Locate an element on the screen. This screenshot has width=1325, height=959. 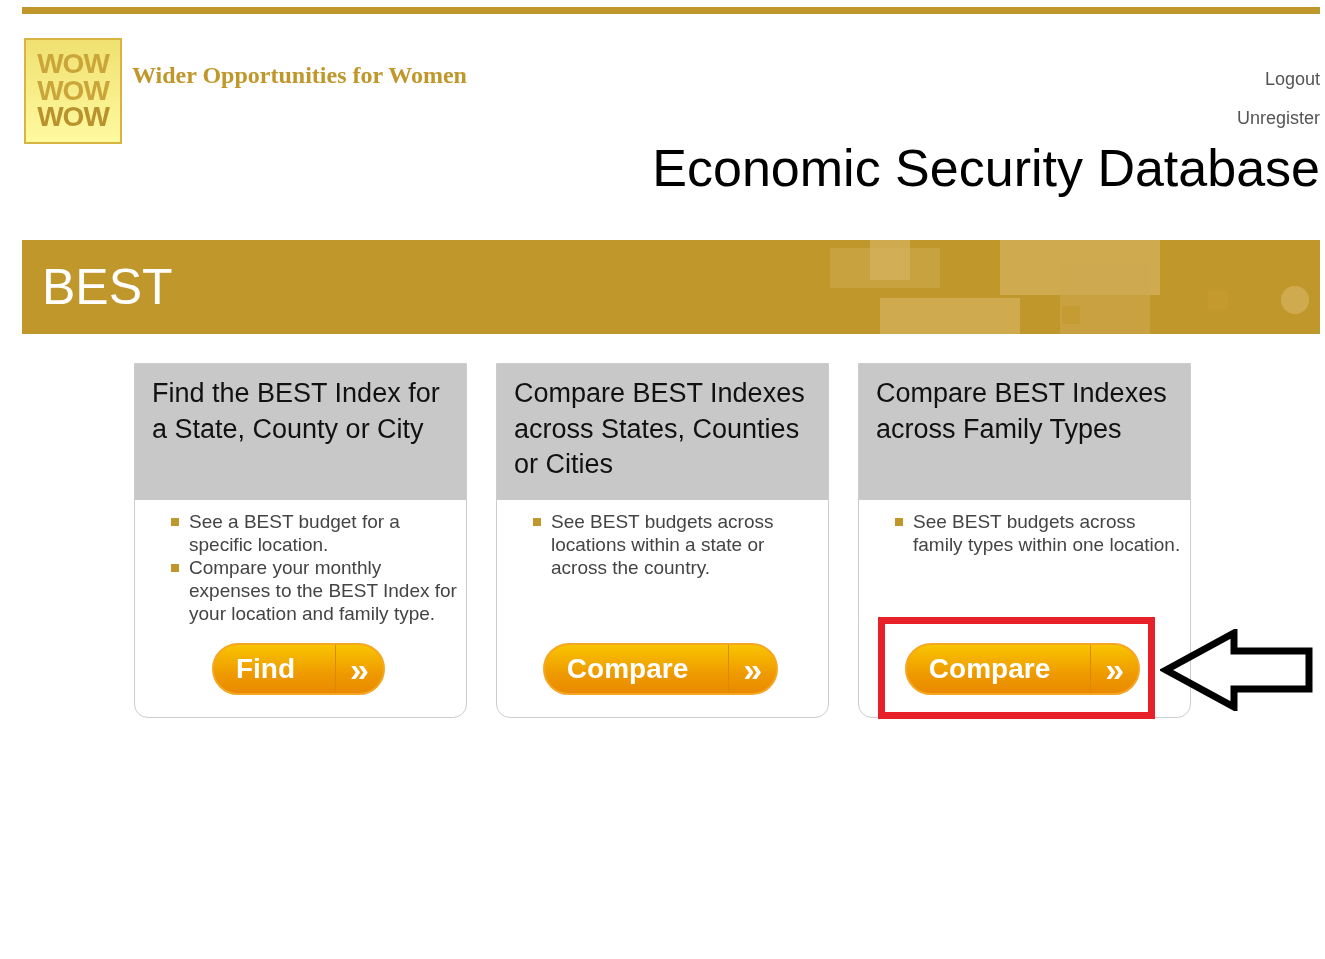
organization-name: Wider Opportunities for Women is located at coordinates (299, 75).